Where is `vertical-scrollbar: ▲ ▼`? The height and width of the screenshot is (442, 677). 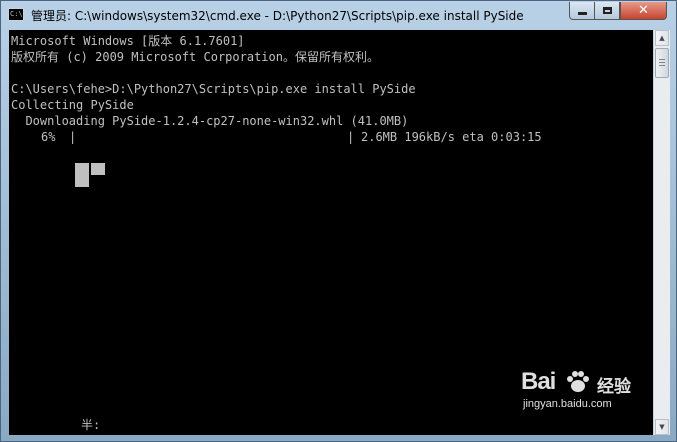 vertical-scrollbar: ▲ ▼ is located at coordinates (661, 232).